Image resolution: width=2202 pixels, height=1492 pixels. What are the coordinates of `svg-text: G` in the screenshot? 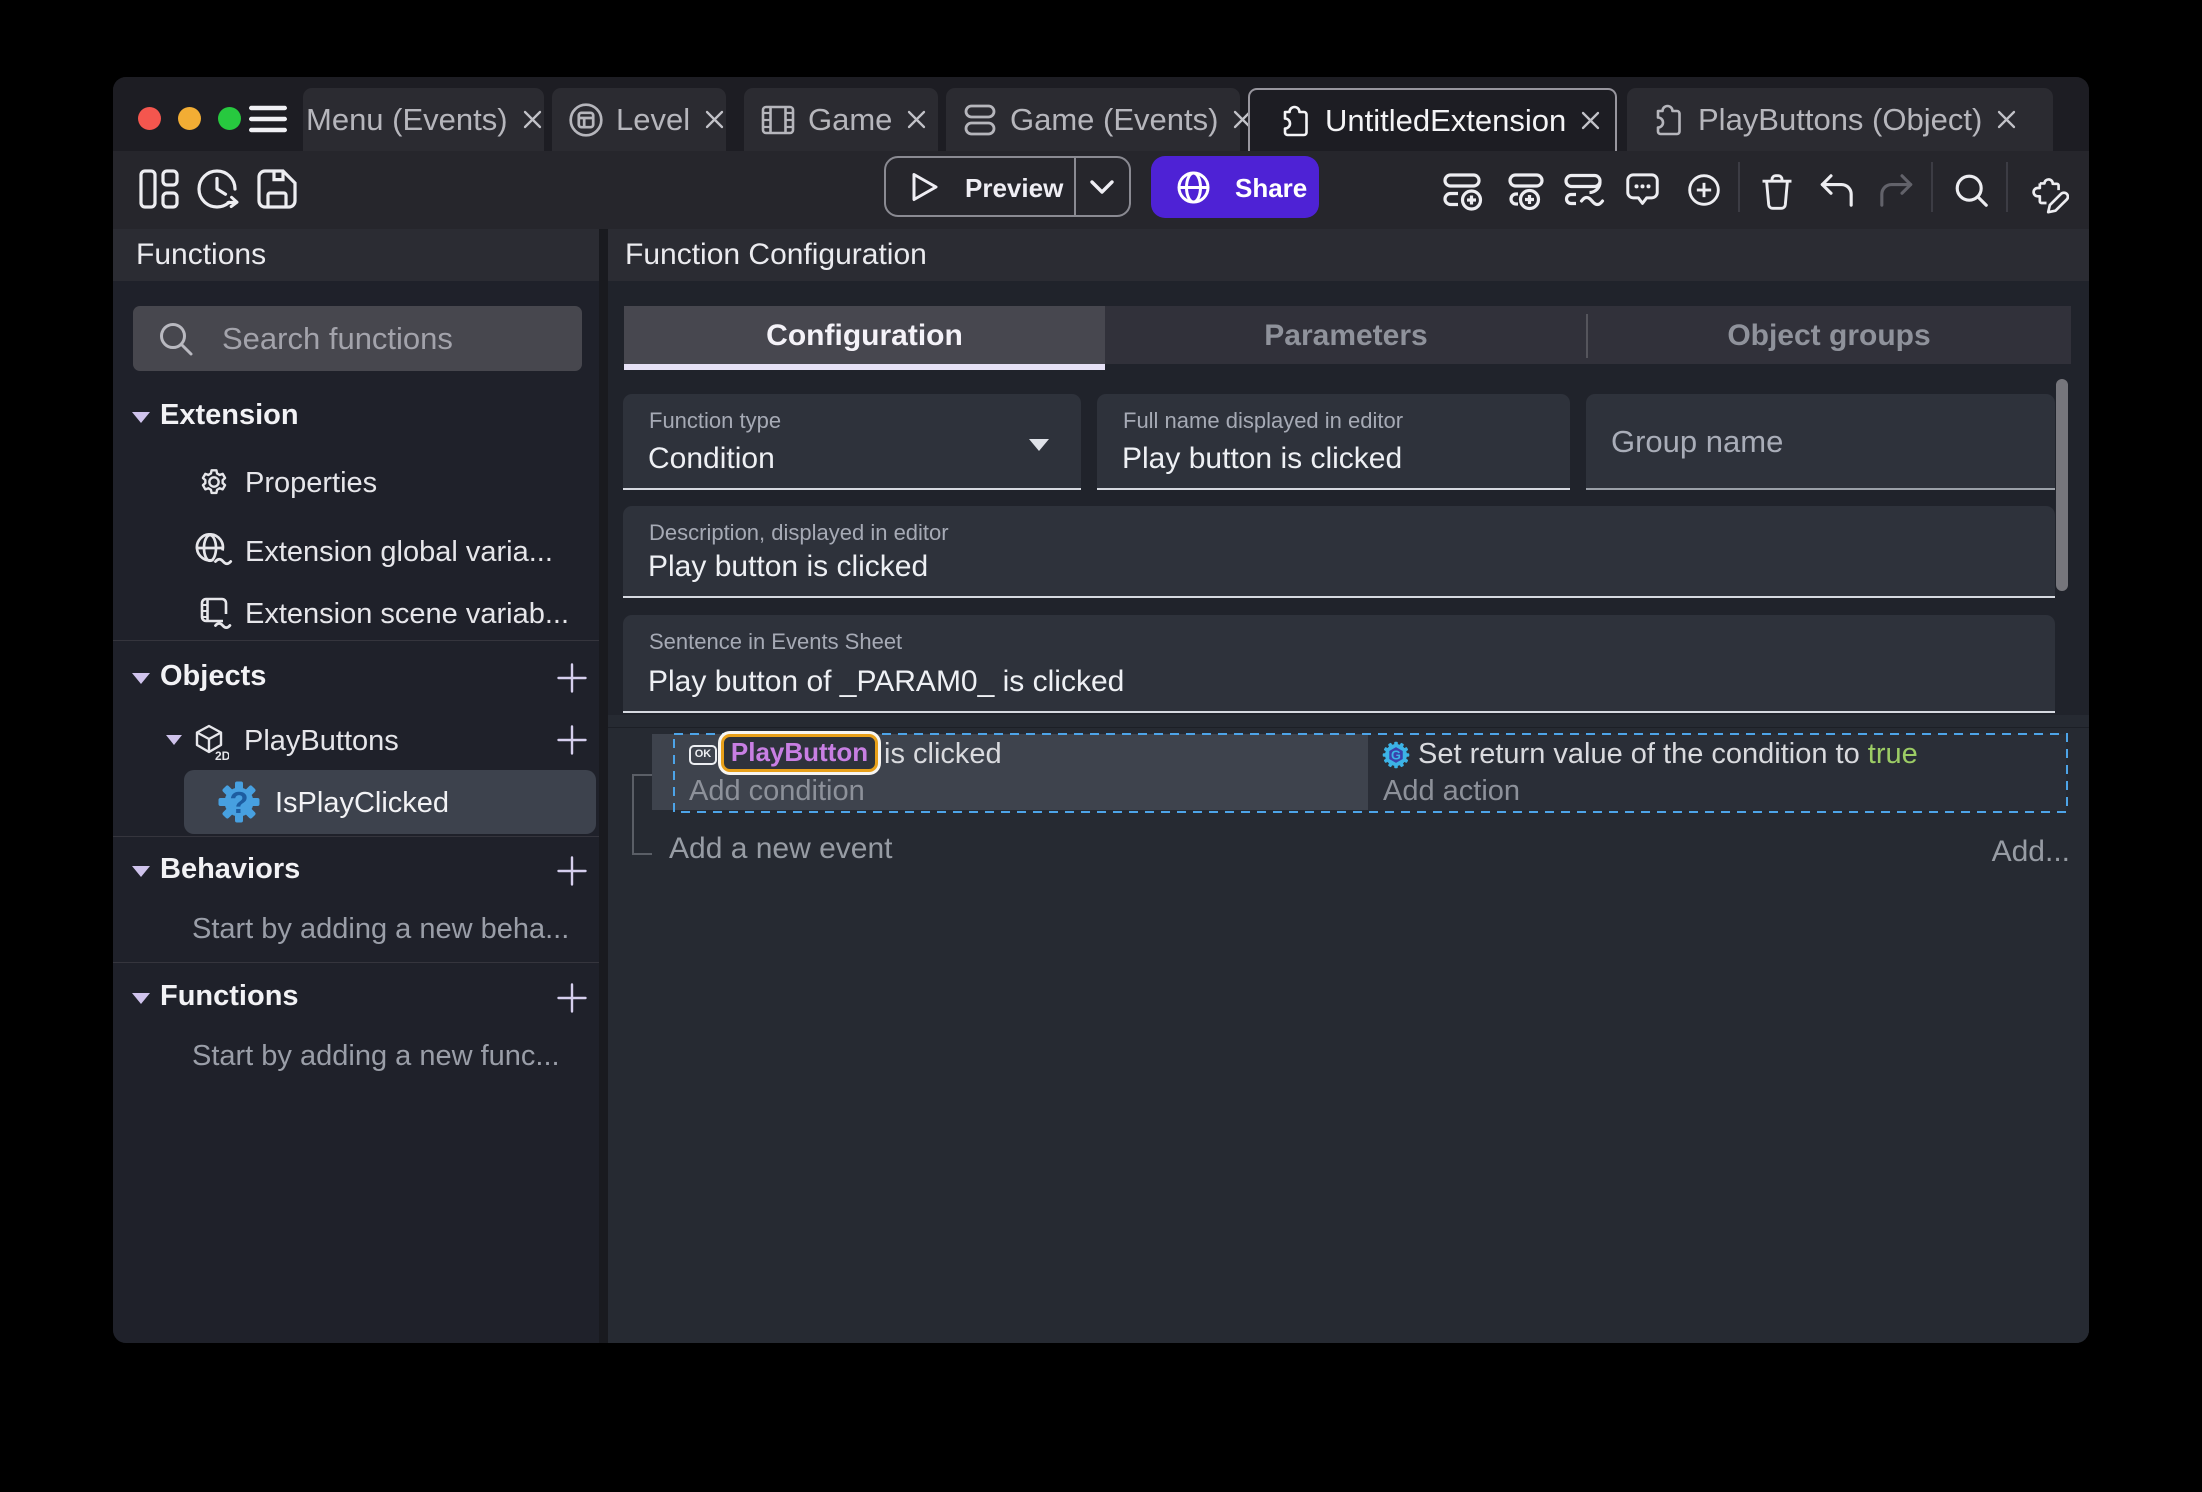 It's located at (1396, 755).